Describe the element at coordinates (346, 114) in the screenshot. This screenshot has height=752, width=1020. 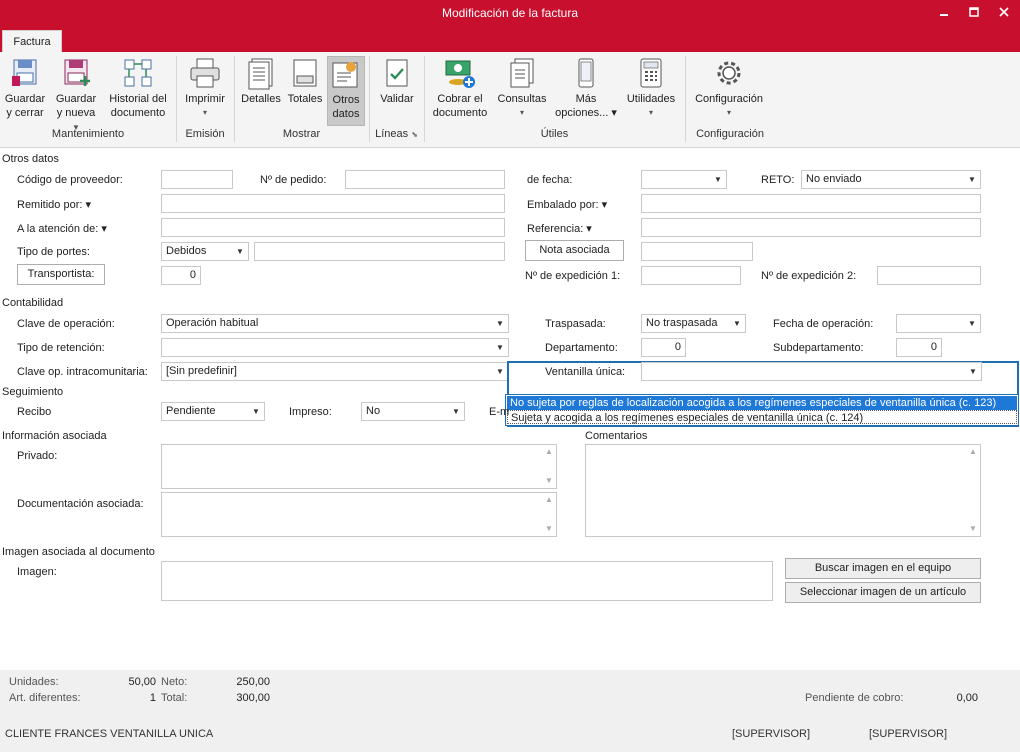
I see `other-data-label-2: datos` at that location.